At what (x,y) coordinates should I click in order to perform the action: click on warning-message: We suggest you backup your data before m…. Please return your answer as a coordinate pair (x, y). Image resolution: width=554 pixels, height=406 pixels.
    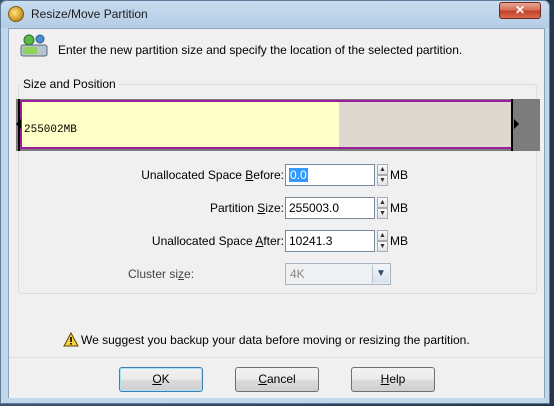
    Looking at the image, I should click on (266, 339).